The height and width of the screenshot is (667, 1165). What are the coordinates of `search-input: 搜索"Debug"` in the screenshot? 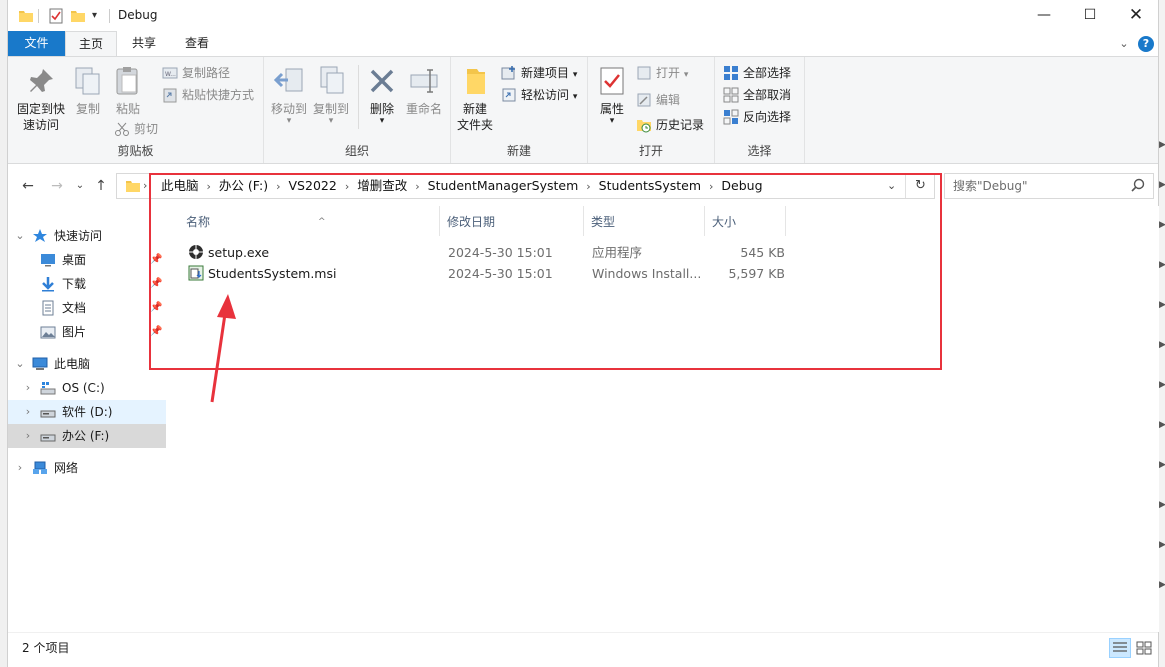 It's located at (1049, 186).